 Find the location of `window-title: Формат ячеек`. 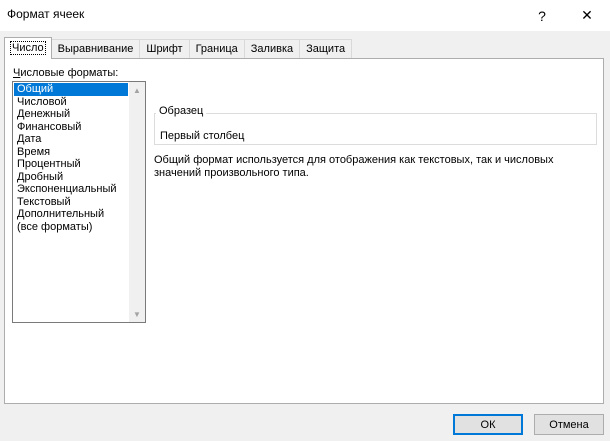

window-title: Формат ячеек is located at coordinates (46, 14).